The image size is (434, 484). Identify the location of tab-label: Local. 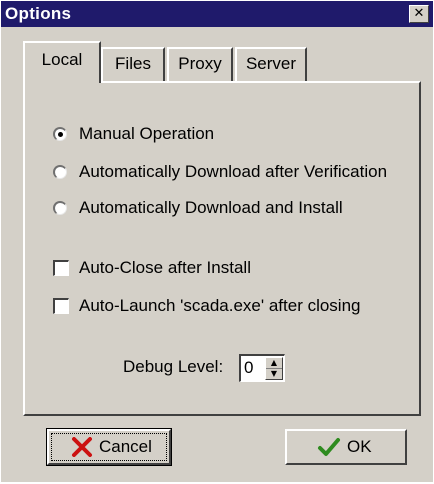
(62, 59).